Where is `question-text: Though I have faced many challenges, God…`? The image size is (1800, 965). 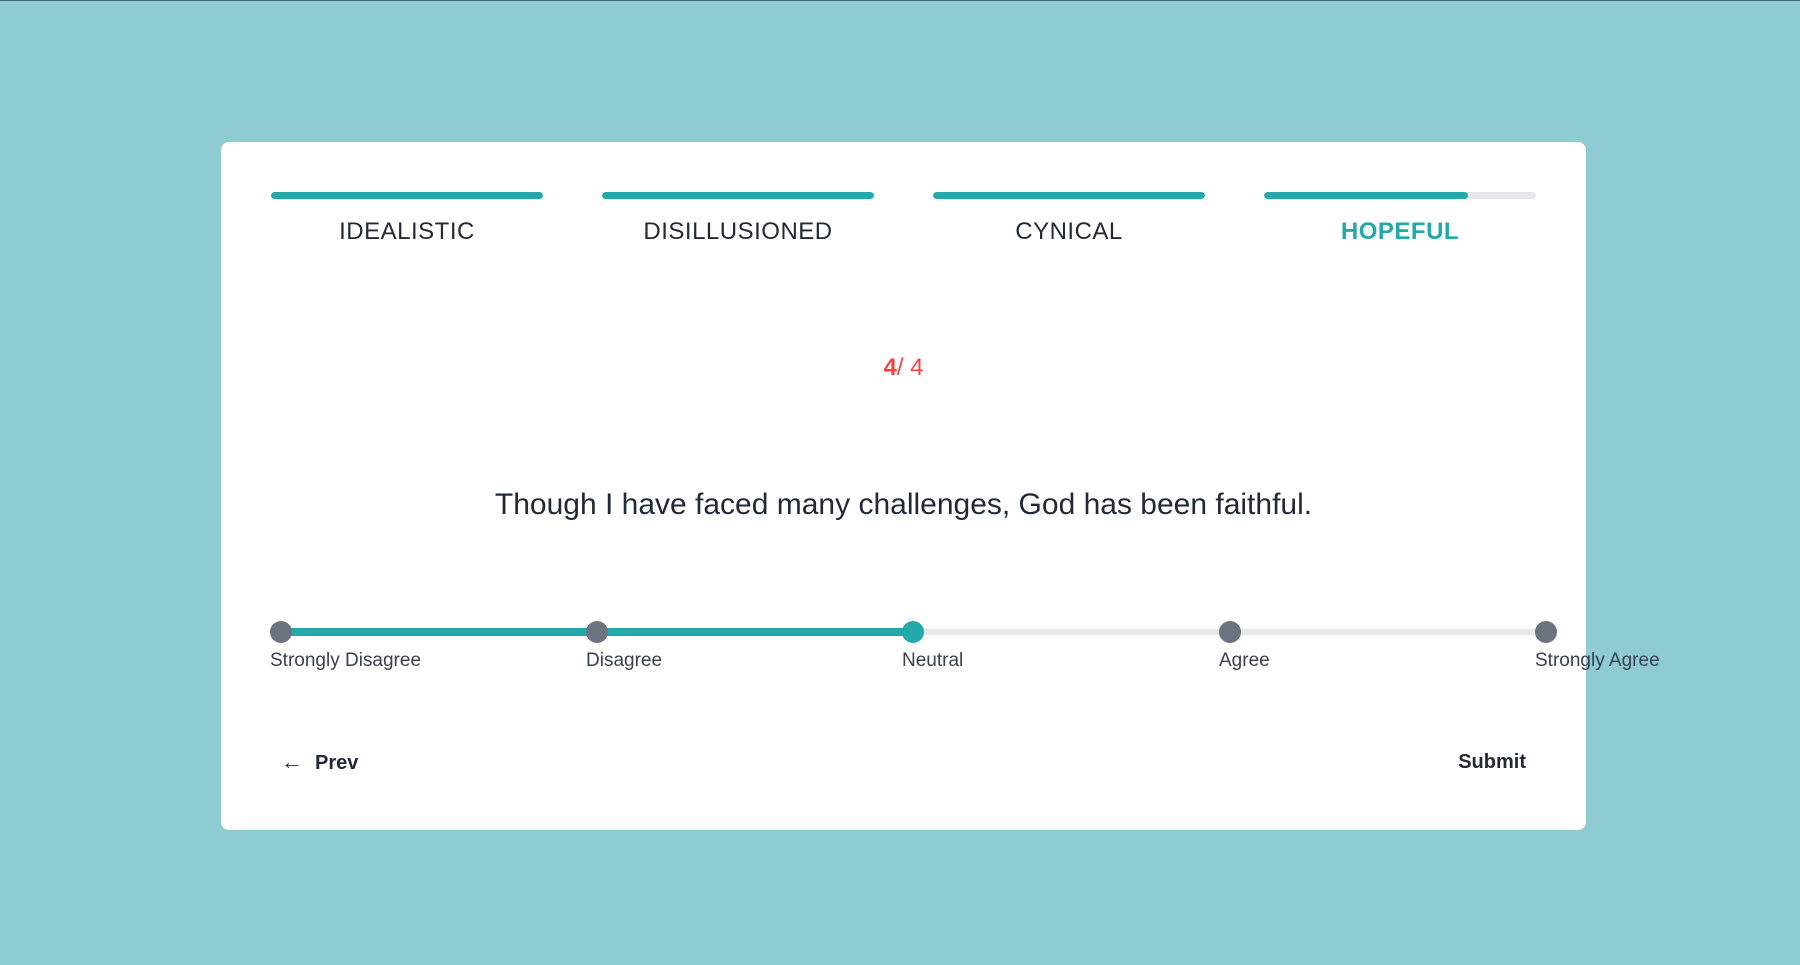 question-text: Though I have faced many challenges, God… is located at coordinates (903, 504).